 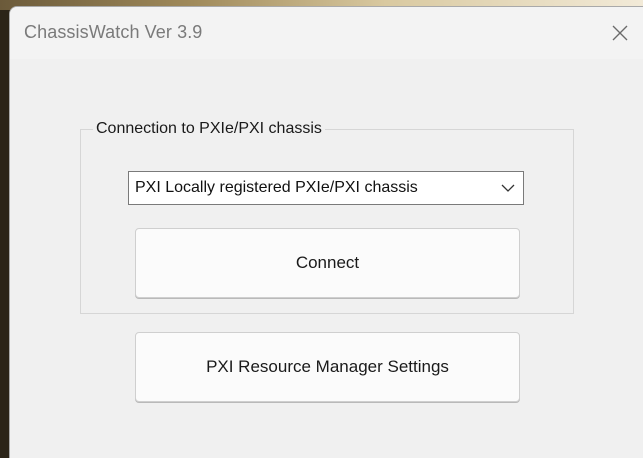 What do you see at coordinates (209, 129) in the screenshot?
I see `connection-groupbox-label: Connection to PXIe/PXI chassis` at bounding box center [209, 129].